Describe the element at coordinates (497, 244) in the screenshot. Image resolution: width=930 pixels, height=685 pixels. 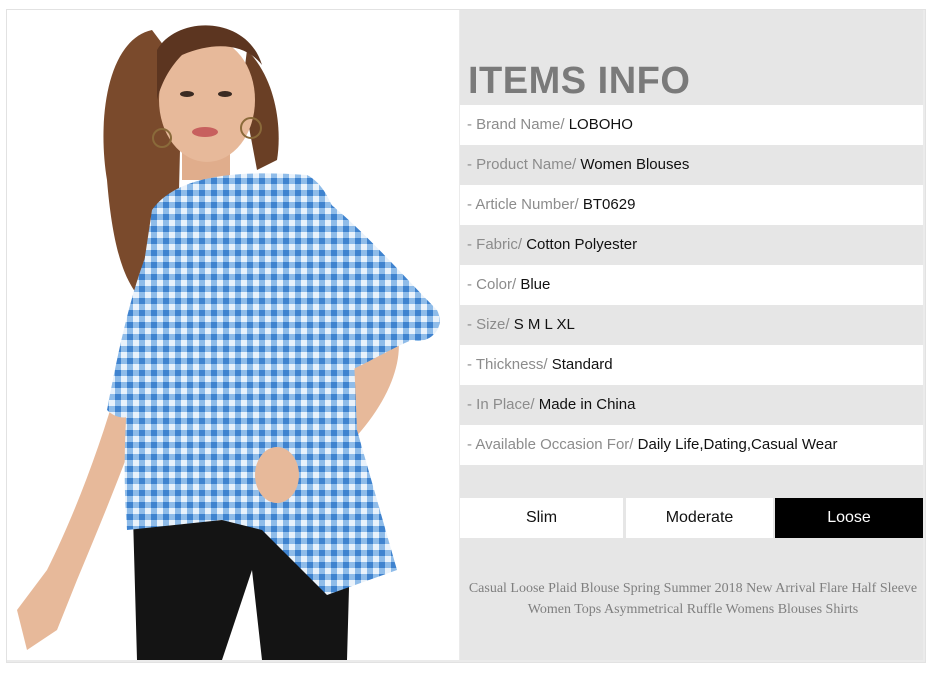
I see `spec-label: - Fabric/` at that location.